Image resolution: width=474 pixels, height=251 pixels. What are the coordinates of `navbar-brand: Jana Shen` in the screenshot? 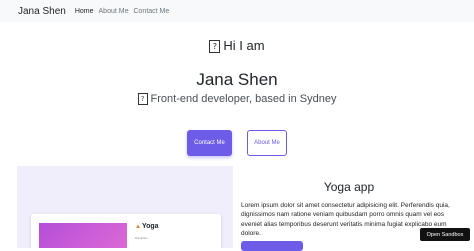 It's located at (42, 11).